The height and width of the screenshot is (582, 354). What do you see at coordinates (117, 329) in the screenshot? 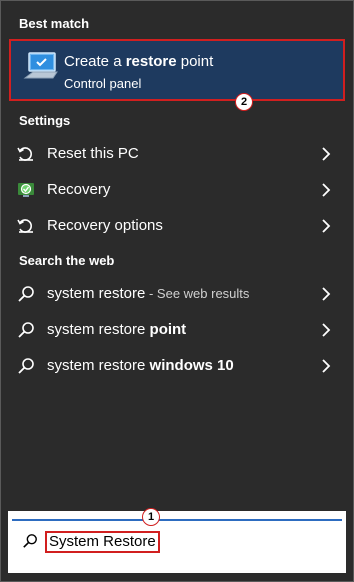
I see `web-result-label: system restore point` at bounding box center [117, 329].